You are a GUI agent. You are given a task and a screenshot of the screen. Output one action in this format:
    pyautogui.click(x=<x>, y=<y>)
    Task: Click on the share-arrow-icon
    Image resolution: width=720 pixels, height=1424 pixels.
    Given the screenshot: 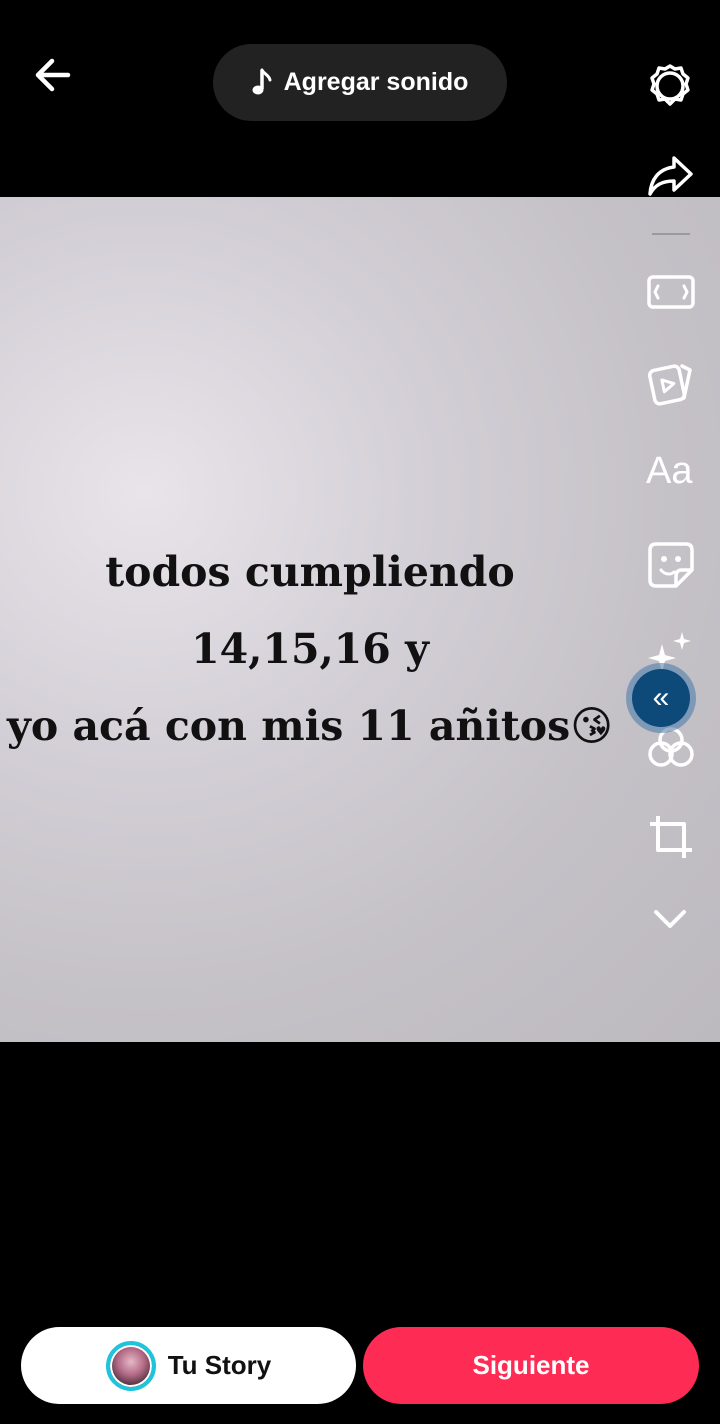 What is the action you would take?
    pyautogui.click(x=670, y=176)
    